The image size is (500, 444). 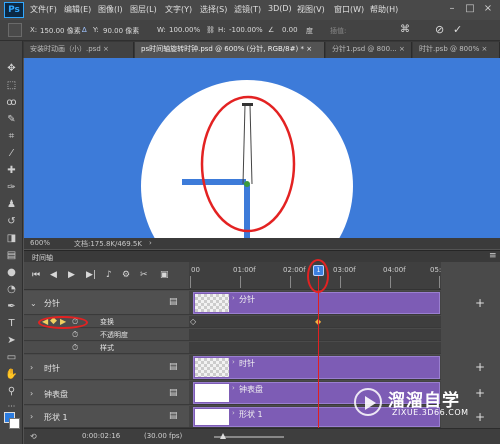 What do you see at coordinates (11, 255) in the screenshot?
I see `gradient-tool-icon: ▤` at bounding box center [11, 255].